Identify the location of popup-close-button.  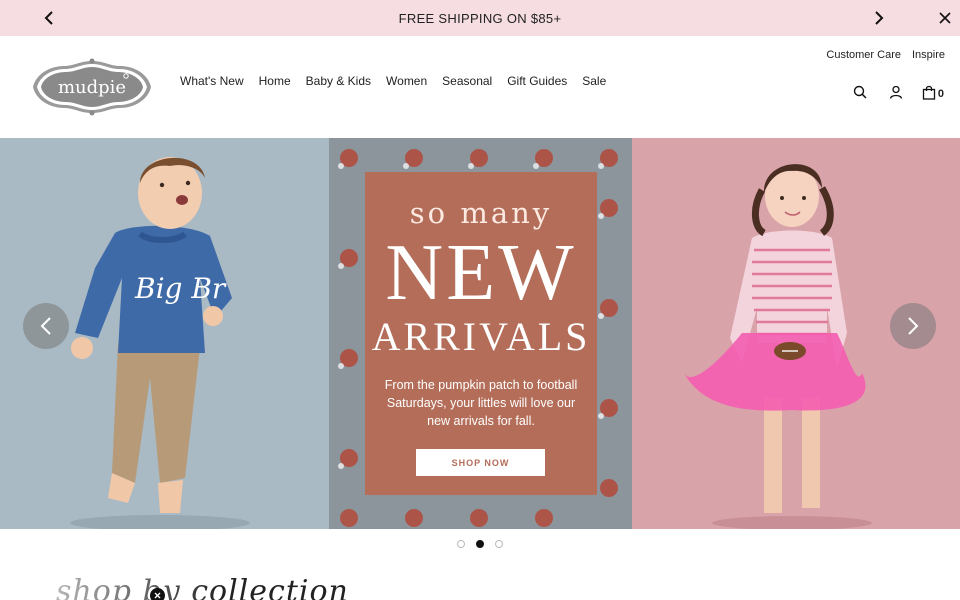
(157, 594).